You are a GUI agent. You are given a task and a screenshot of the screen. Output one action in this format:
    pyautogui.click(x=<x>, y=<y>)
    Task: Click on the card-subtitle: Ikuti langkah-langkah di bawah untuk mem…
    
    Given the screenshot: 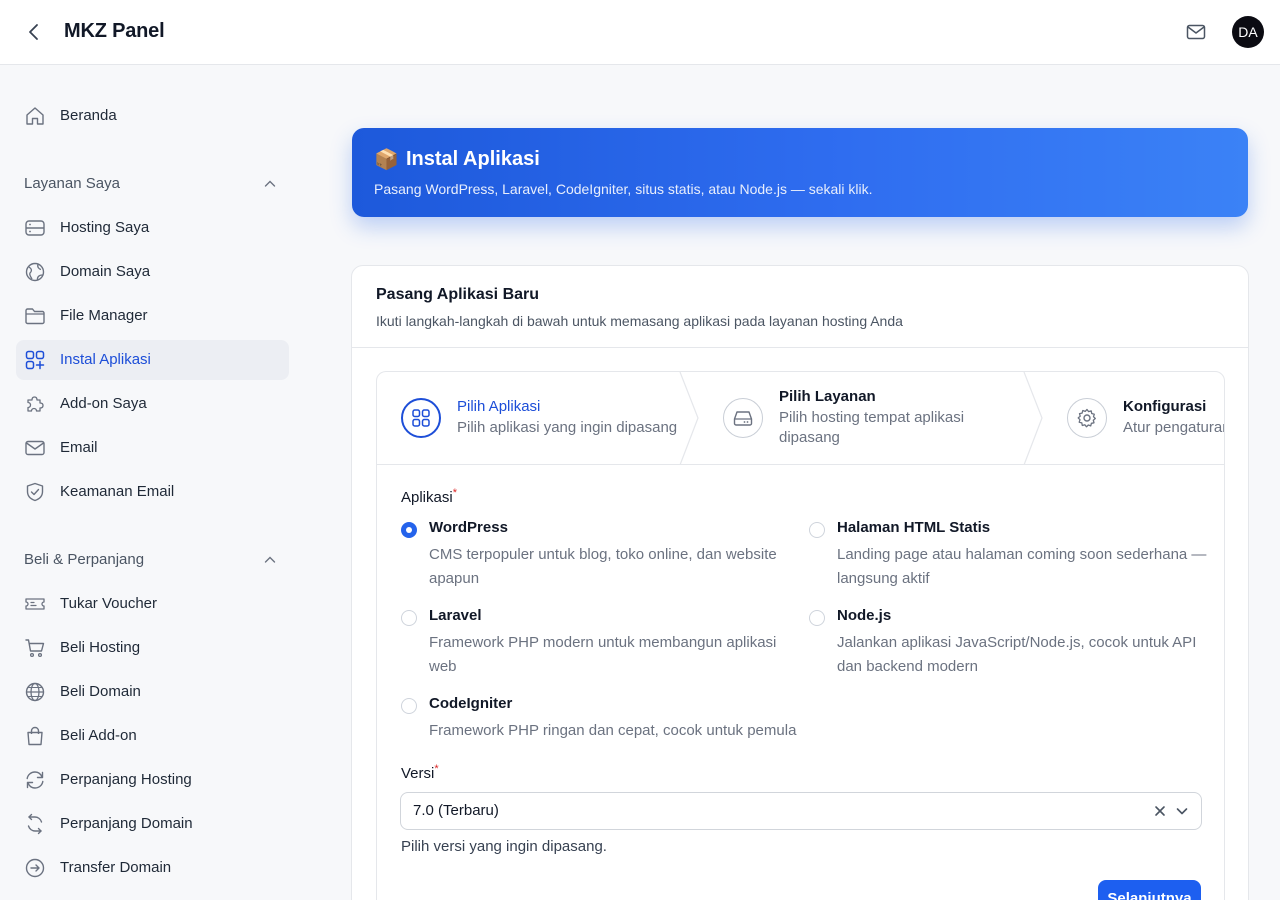 What is the action you would take?
    pyautogui.click(x=639, y=321)
    